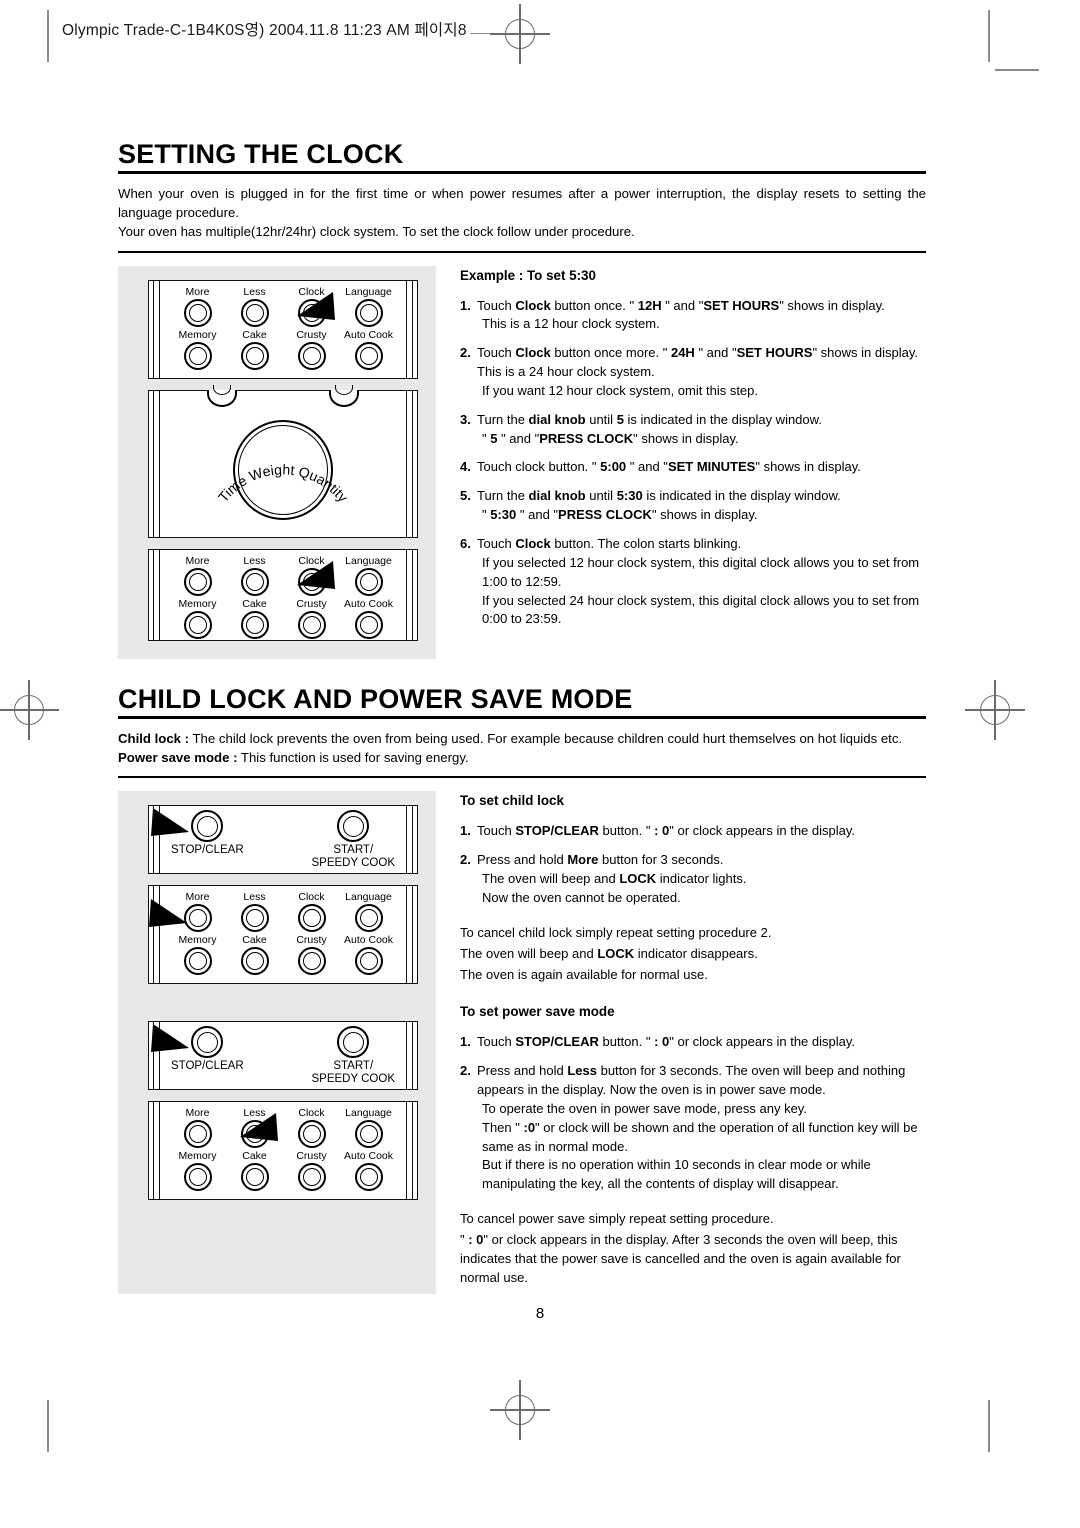  What do you see at coordinates (409, 840) in the screenshot?
I see `panel-rail-right` at bounding box center [409, 840].